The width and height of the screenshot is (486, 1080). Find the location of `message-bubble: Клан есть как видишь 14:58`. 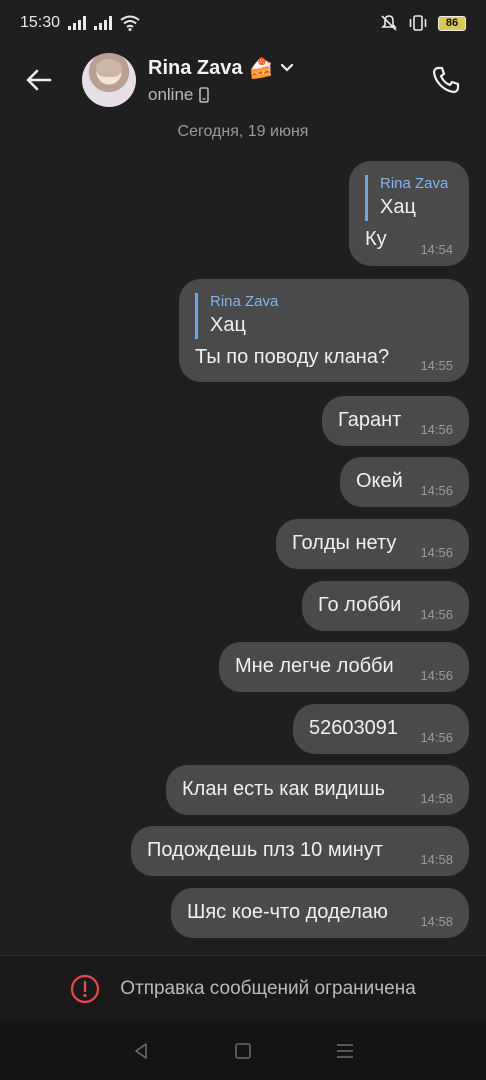

message-bubble: Клан есть как видишь 14:58 is located at coordinates (317, 790).